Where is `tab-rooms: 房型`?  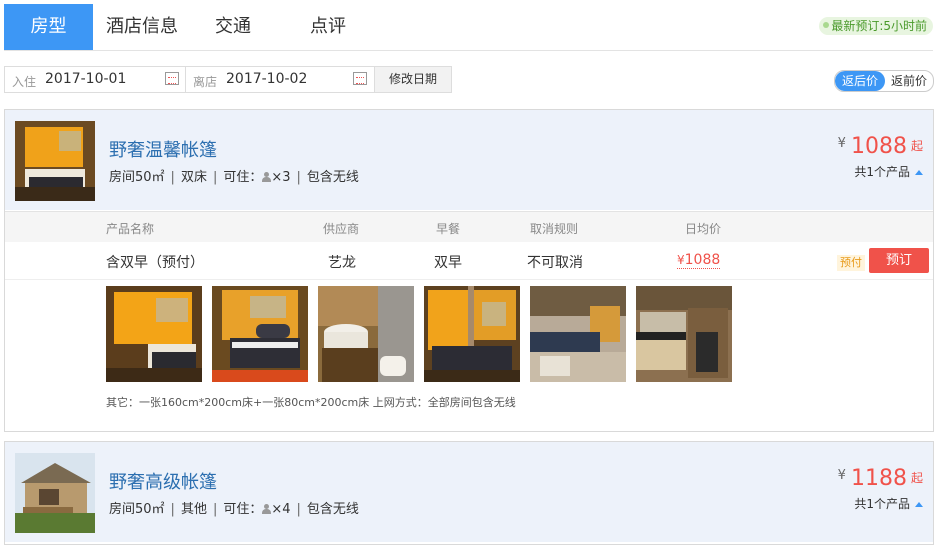 tab-rooms: 房型 is located at coordinates (48, 27).